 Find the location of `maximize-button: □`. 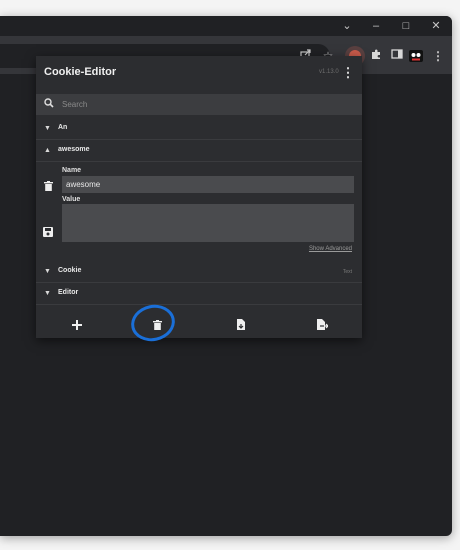

maximize-button: □ is located at coordinates (406, 26).